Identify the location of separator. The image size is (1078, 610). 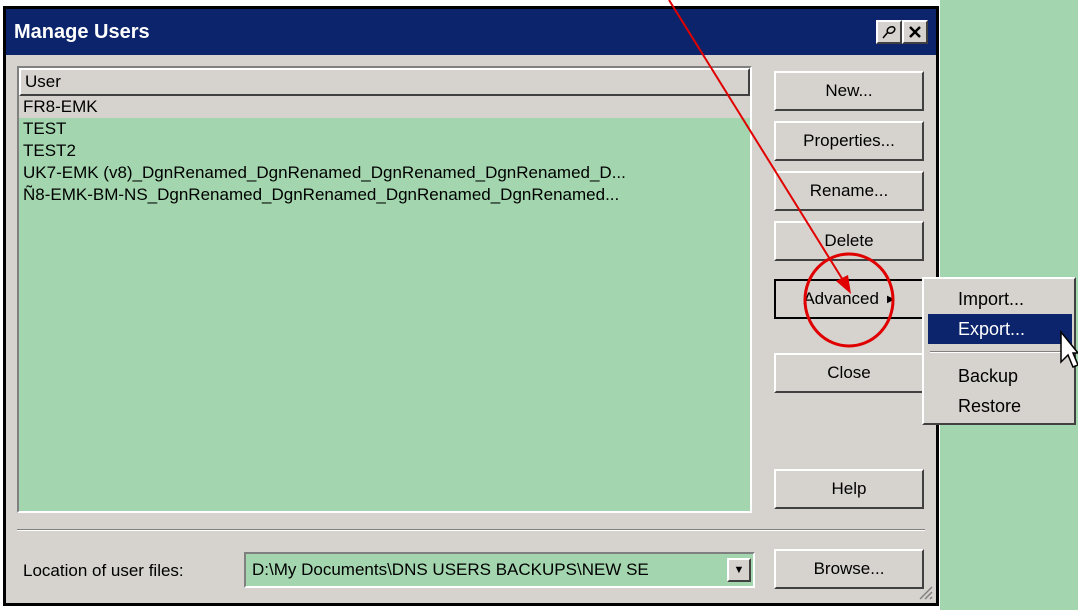
(471, 530).